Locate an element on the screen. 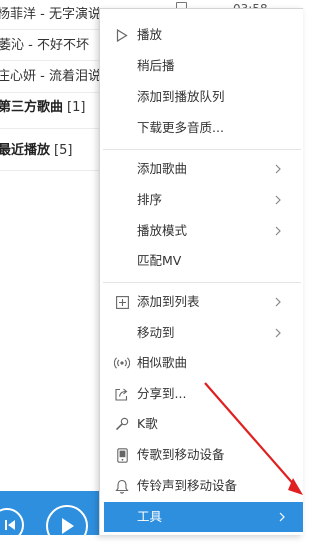 The width and height of the screenshot is (320, 547). category-third-party-songs: 第三方歌曲 [1] is located at coordinates (42, 108).